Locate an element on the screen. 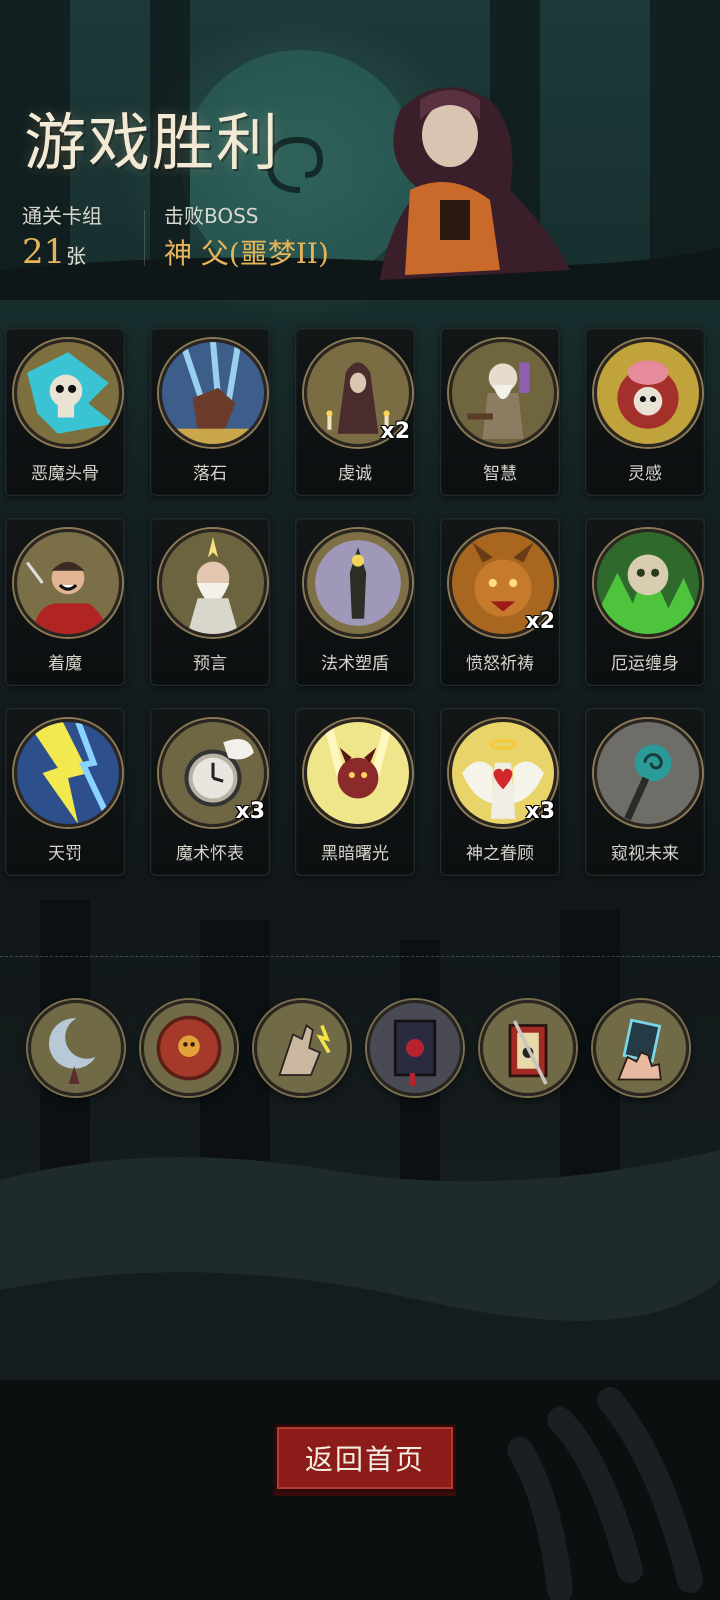 Image resolution: width=720 pixels, height=1600 pixels. deck-count: 21 is located at coordinates (44, 252).